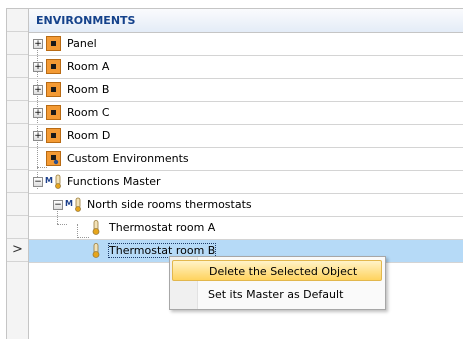 This screenshot has height=340, width=465. What do you see at coordinates (88, 66) in the screenshot?
I see `tree-node-label: Room A` at bounding box center [88, 66].